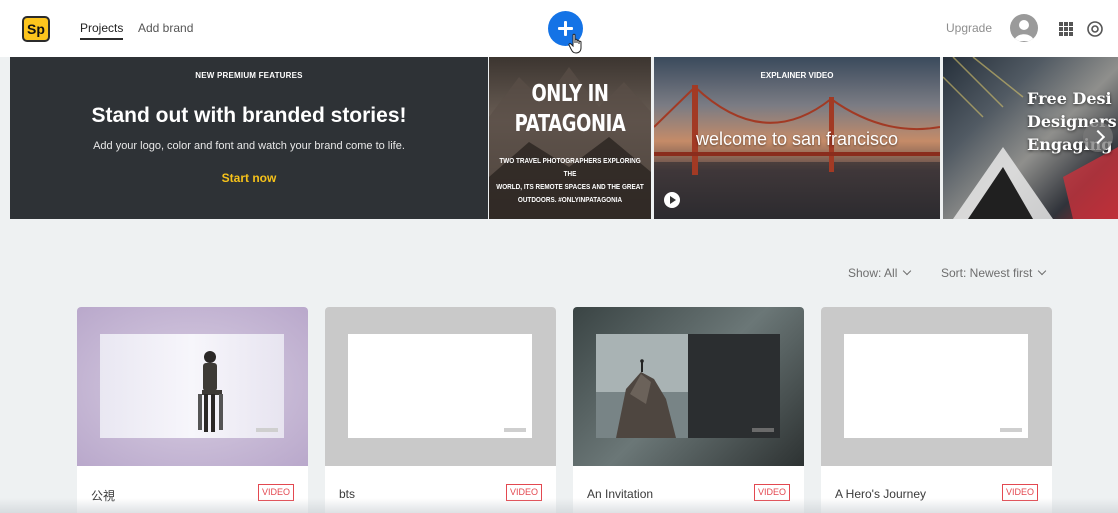 This screenshot has width=1118, height=513. I want to click on project-card: bts VIDEO, so click(440, 410).